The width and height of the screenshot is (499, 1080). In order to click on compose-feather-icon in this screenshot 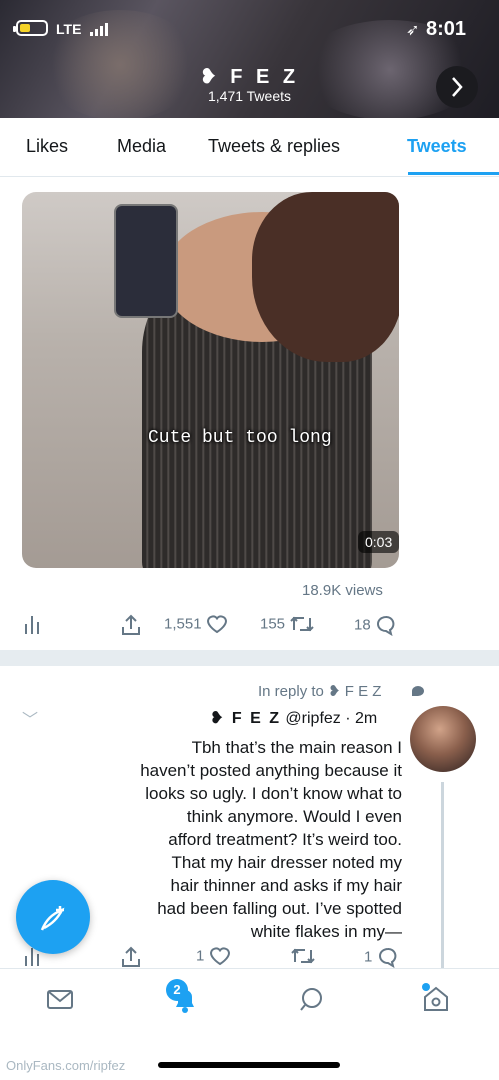, I will do `click(52, 918)`.